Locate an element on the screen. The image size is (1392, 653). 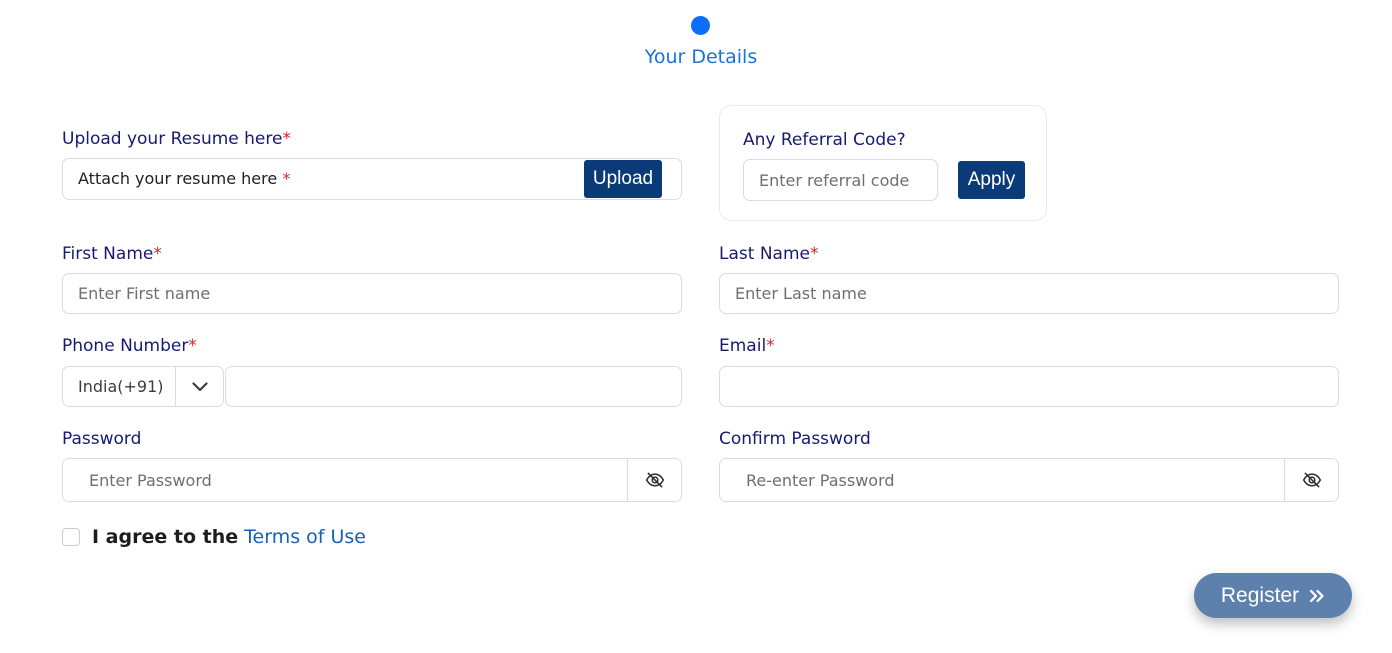
phone-number-input is located at coordinates (453, 386).